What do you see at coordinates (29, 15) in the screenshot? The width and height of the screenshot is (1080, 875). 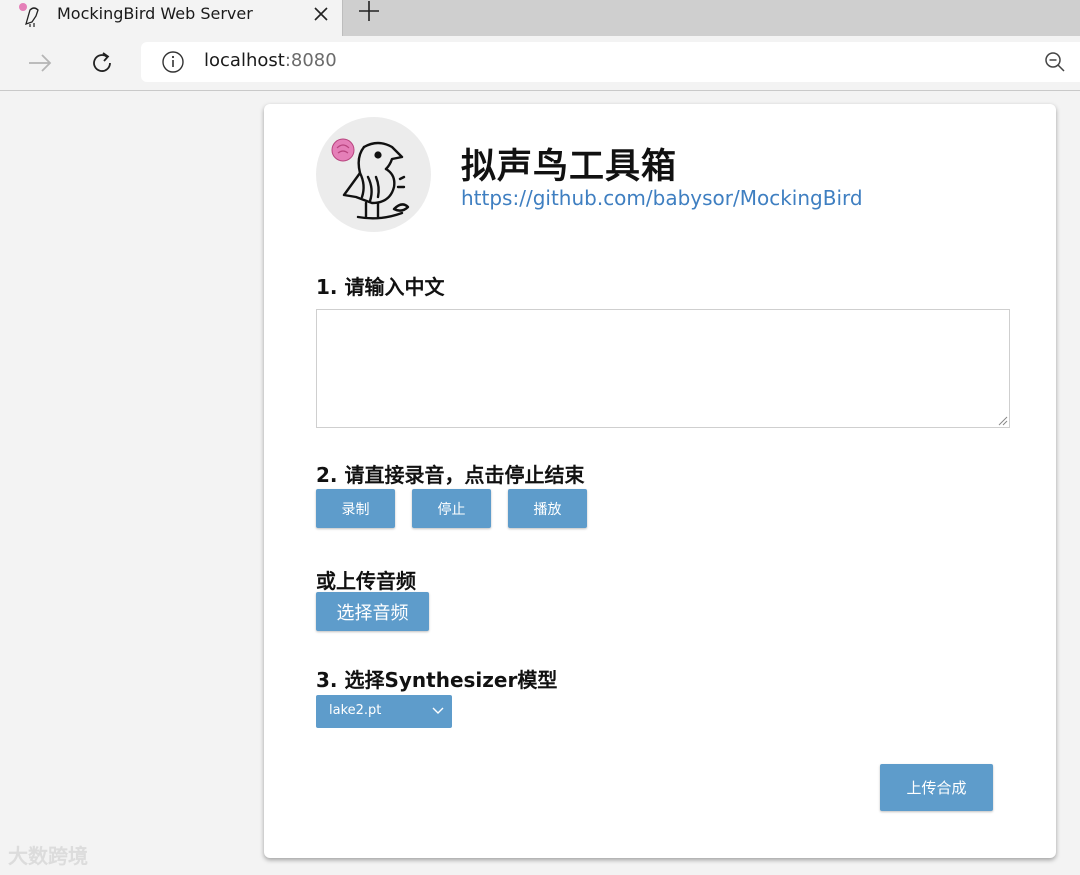 I see `mockingbird-favicon-icon` at bounding box center [29, 15].